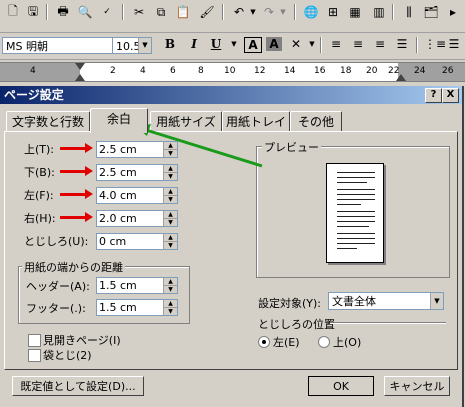 The height and width of the screenshot is (407, 465). Describe the element at coordinates (204, 148) in the screenshot. I see `green-arrow-line` at that location.